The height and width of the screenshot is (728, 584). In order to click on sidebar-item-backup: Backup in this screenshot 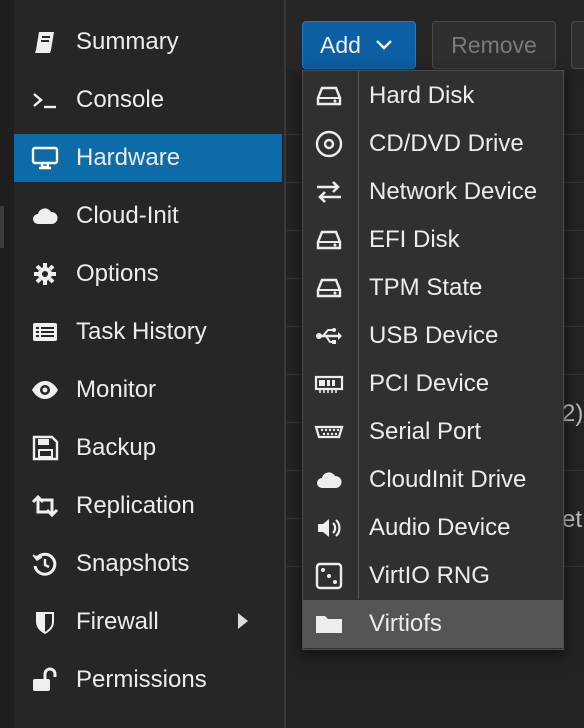, I will do `click(148, 448)`.